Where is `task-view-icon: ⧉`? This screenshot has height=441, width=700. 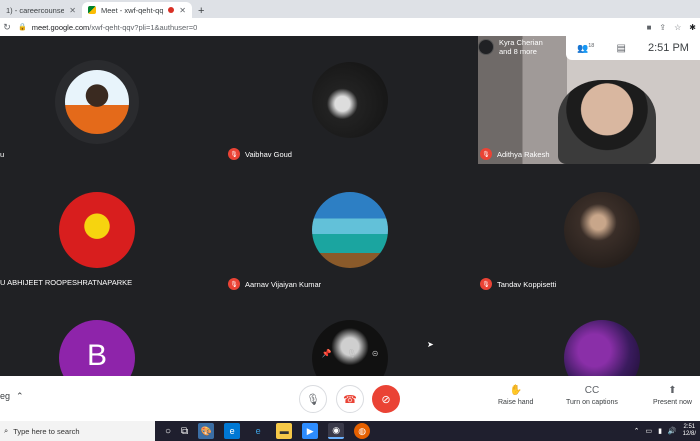 task-view-icon: ⧉ is located at coordinates (184, 431).